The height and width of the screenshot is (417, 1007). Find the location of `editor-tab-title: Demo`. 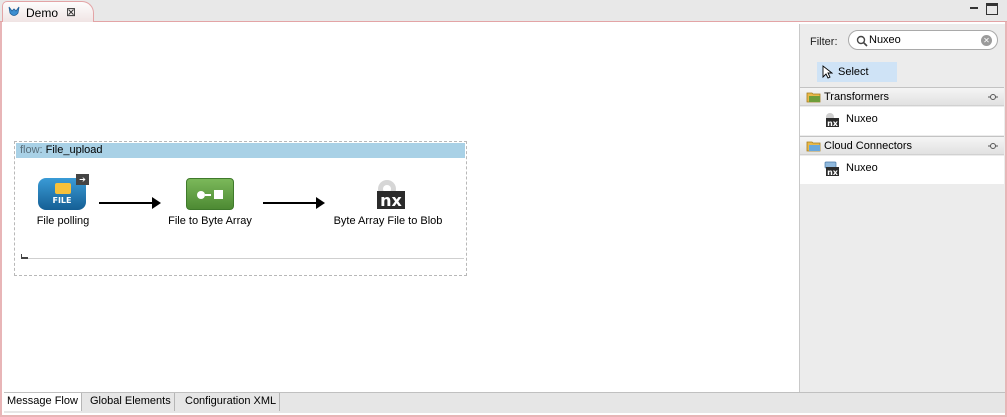

editor-tab-title: Demo is located at coordinates (42, 13).